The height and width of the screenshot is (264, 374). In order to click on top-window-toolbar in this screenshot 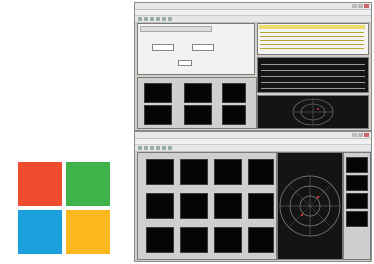, I will do `click(253, 19)`.